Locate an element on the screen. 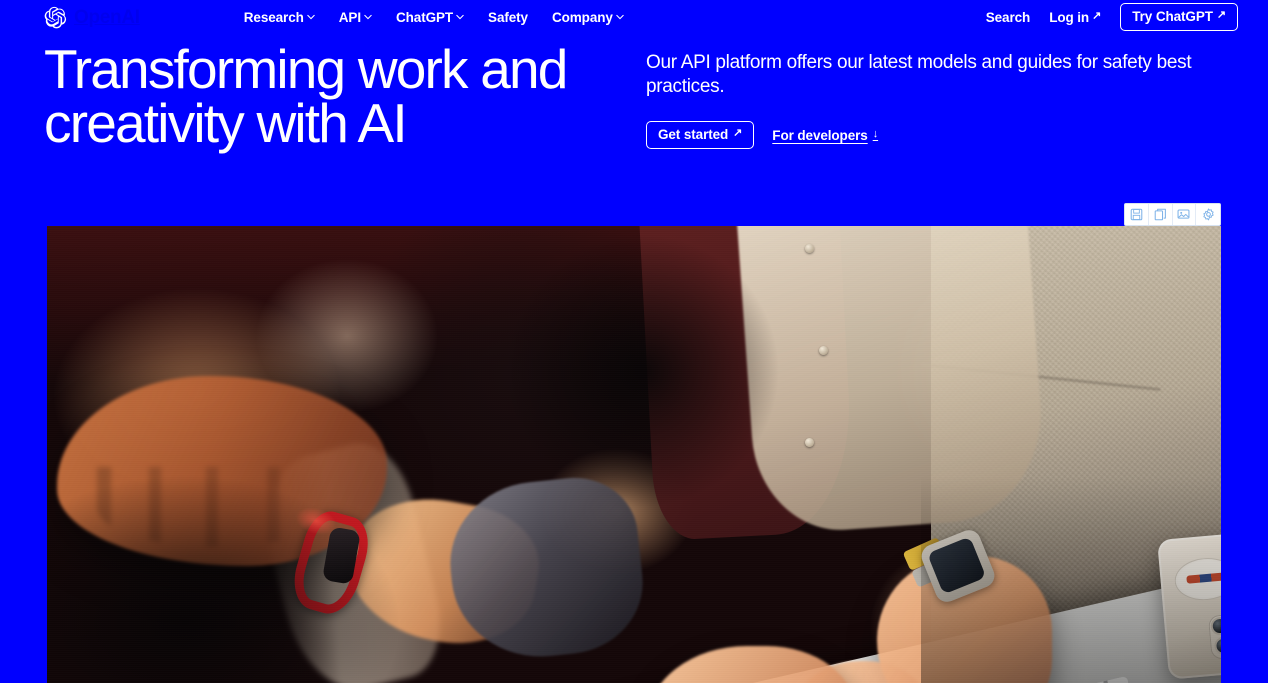  search-link: Search is located at coordinates (1008, 17).